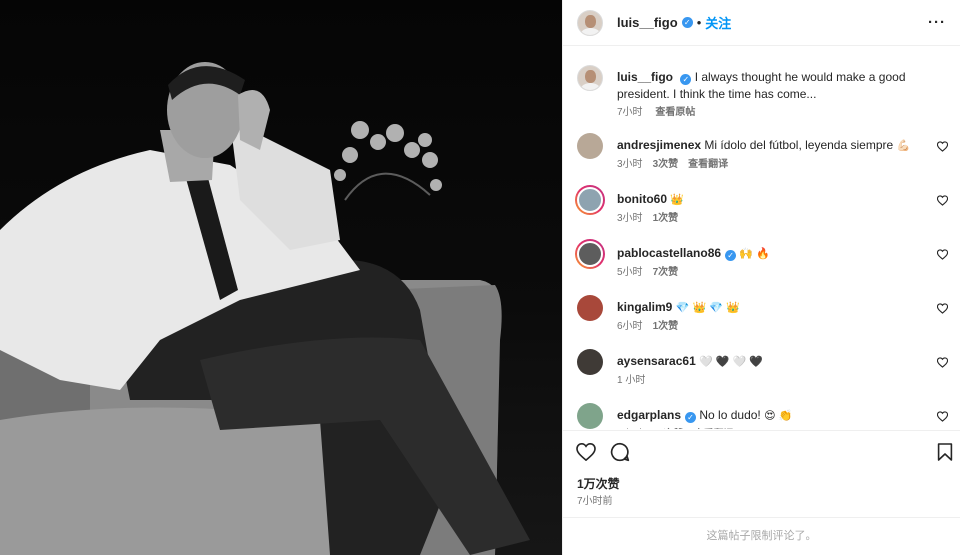 The image size is (960, 555). What do you see at coordinates (586, 452) in the screenshot?
I see `like-heart-icon` at bounding box center [586, 452].